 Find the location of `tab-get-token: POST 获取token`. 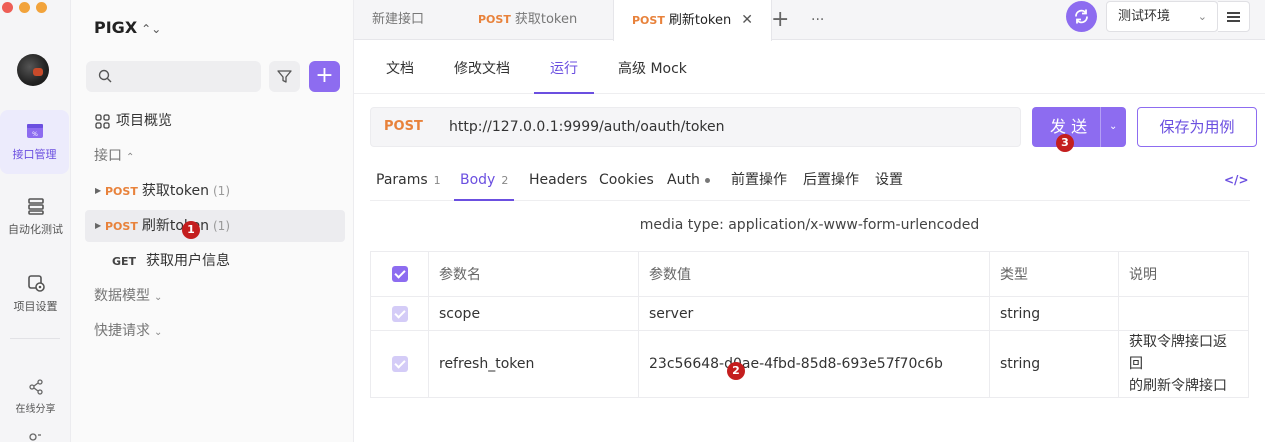

tab-get-token: POST 获取token is located at coordinates (527, 20).